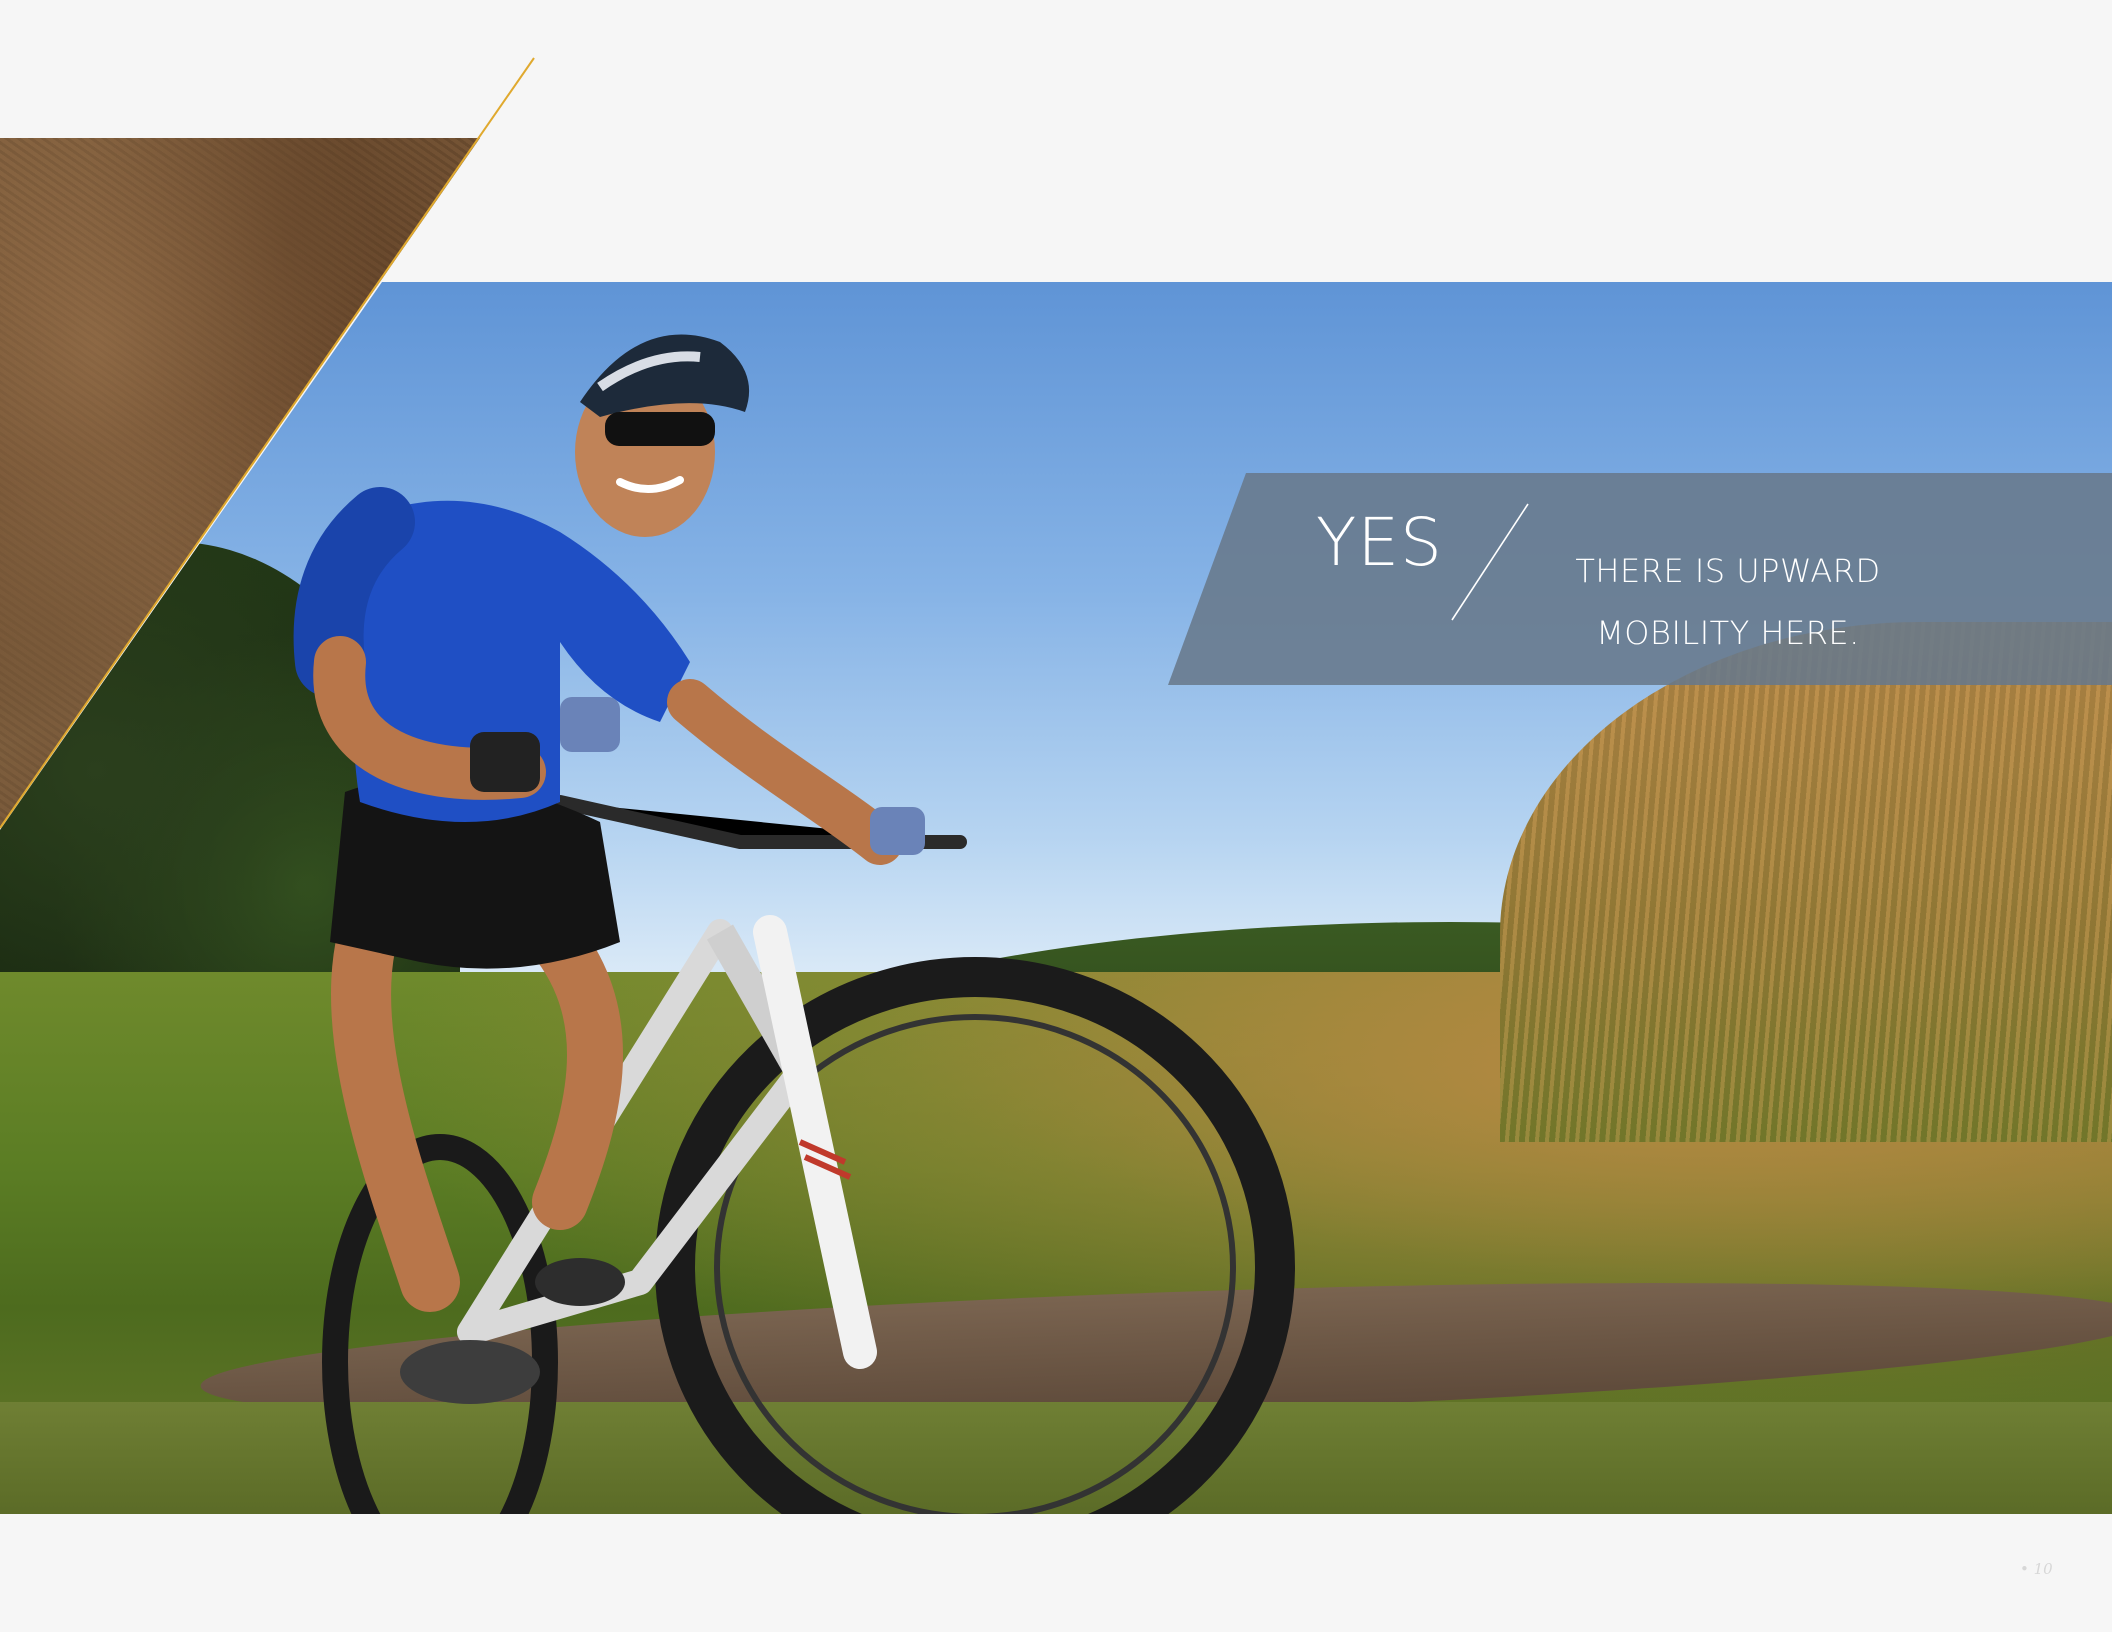 The height and width of the screenshot is (1632, 2112). Describe the element at coordinates (1728, 633) in the screenshot. I see `tagline-line-2: MOBILITY HERE.` at that location.